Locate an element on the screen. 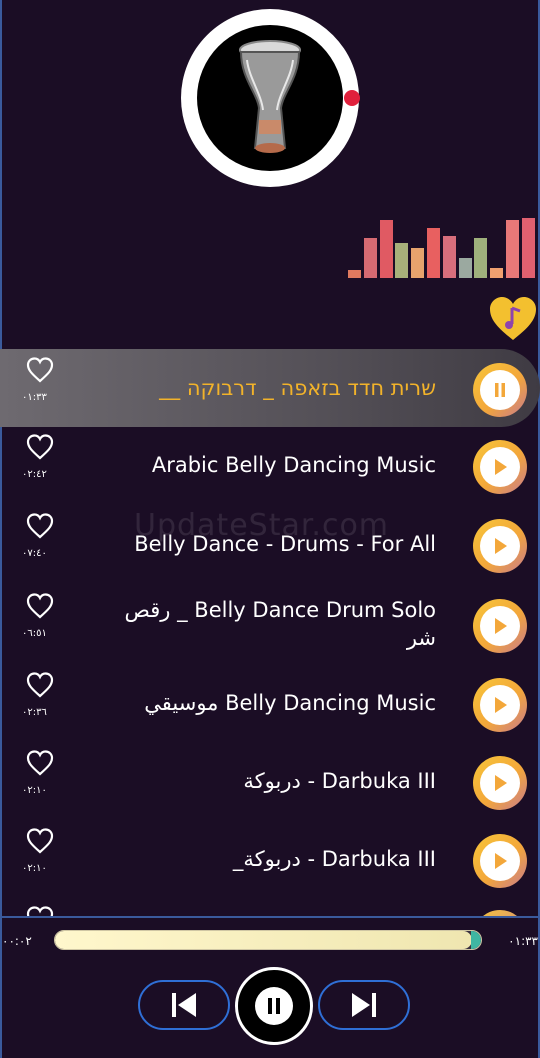 This screenshot has height=1058, width=540. track-row: ٠١:٣٣ __ שרית חדד בזאפה _ דרבוקה is located at coordinates (270, 388).